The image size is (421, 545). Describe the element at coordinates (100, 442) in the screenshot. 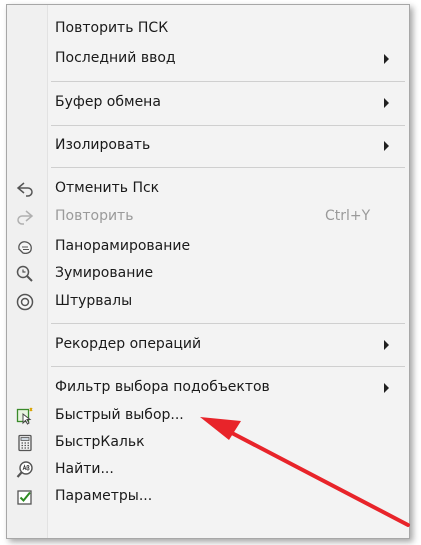

I see `menu-item-label: БыстрКальк` at that location.